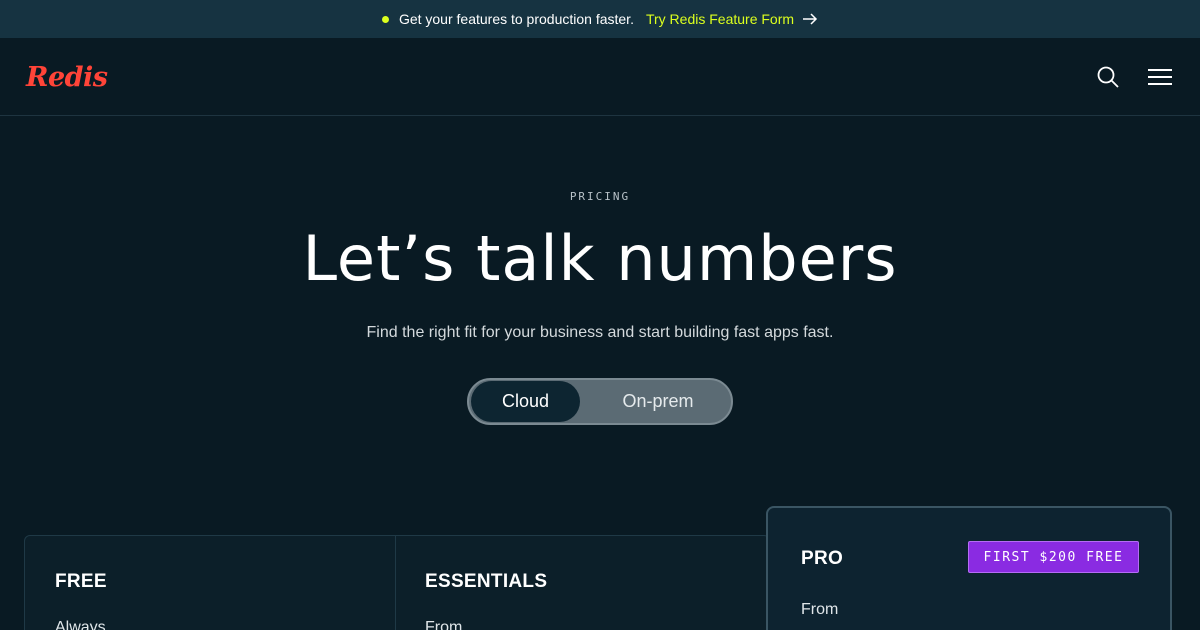 Image resolution: width=1200 pixels, height=630 pixels. What do you see at coordinates (81, 581) in the screenshot?
I see `plan-free-title: FREE` at bounding box center [81, 581].